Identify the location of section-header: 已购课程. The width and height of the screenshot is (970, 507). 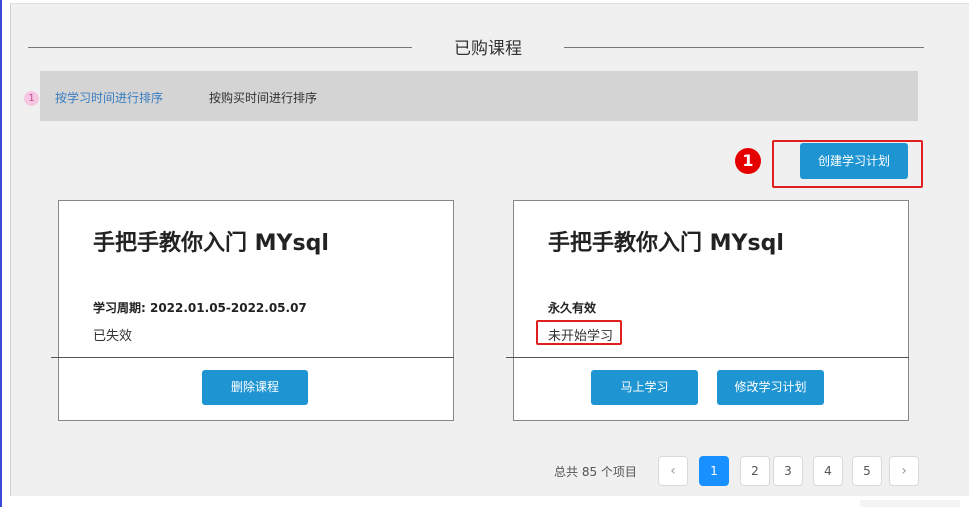
(476, 48).